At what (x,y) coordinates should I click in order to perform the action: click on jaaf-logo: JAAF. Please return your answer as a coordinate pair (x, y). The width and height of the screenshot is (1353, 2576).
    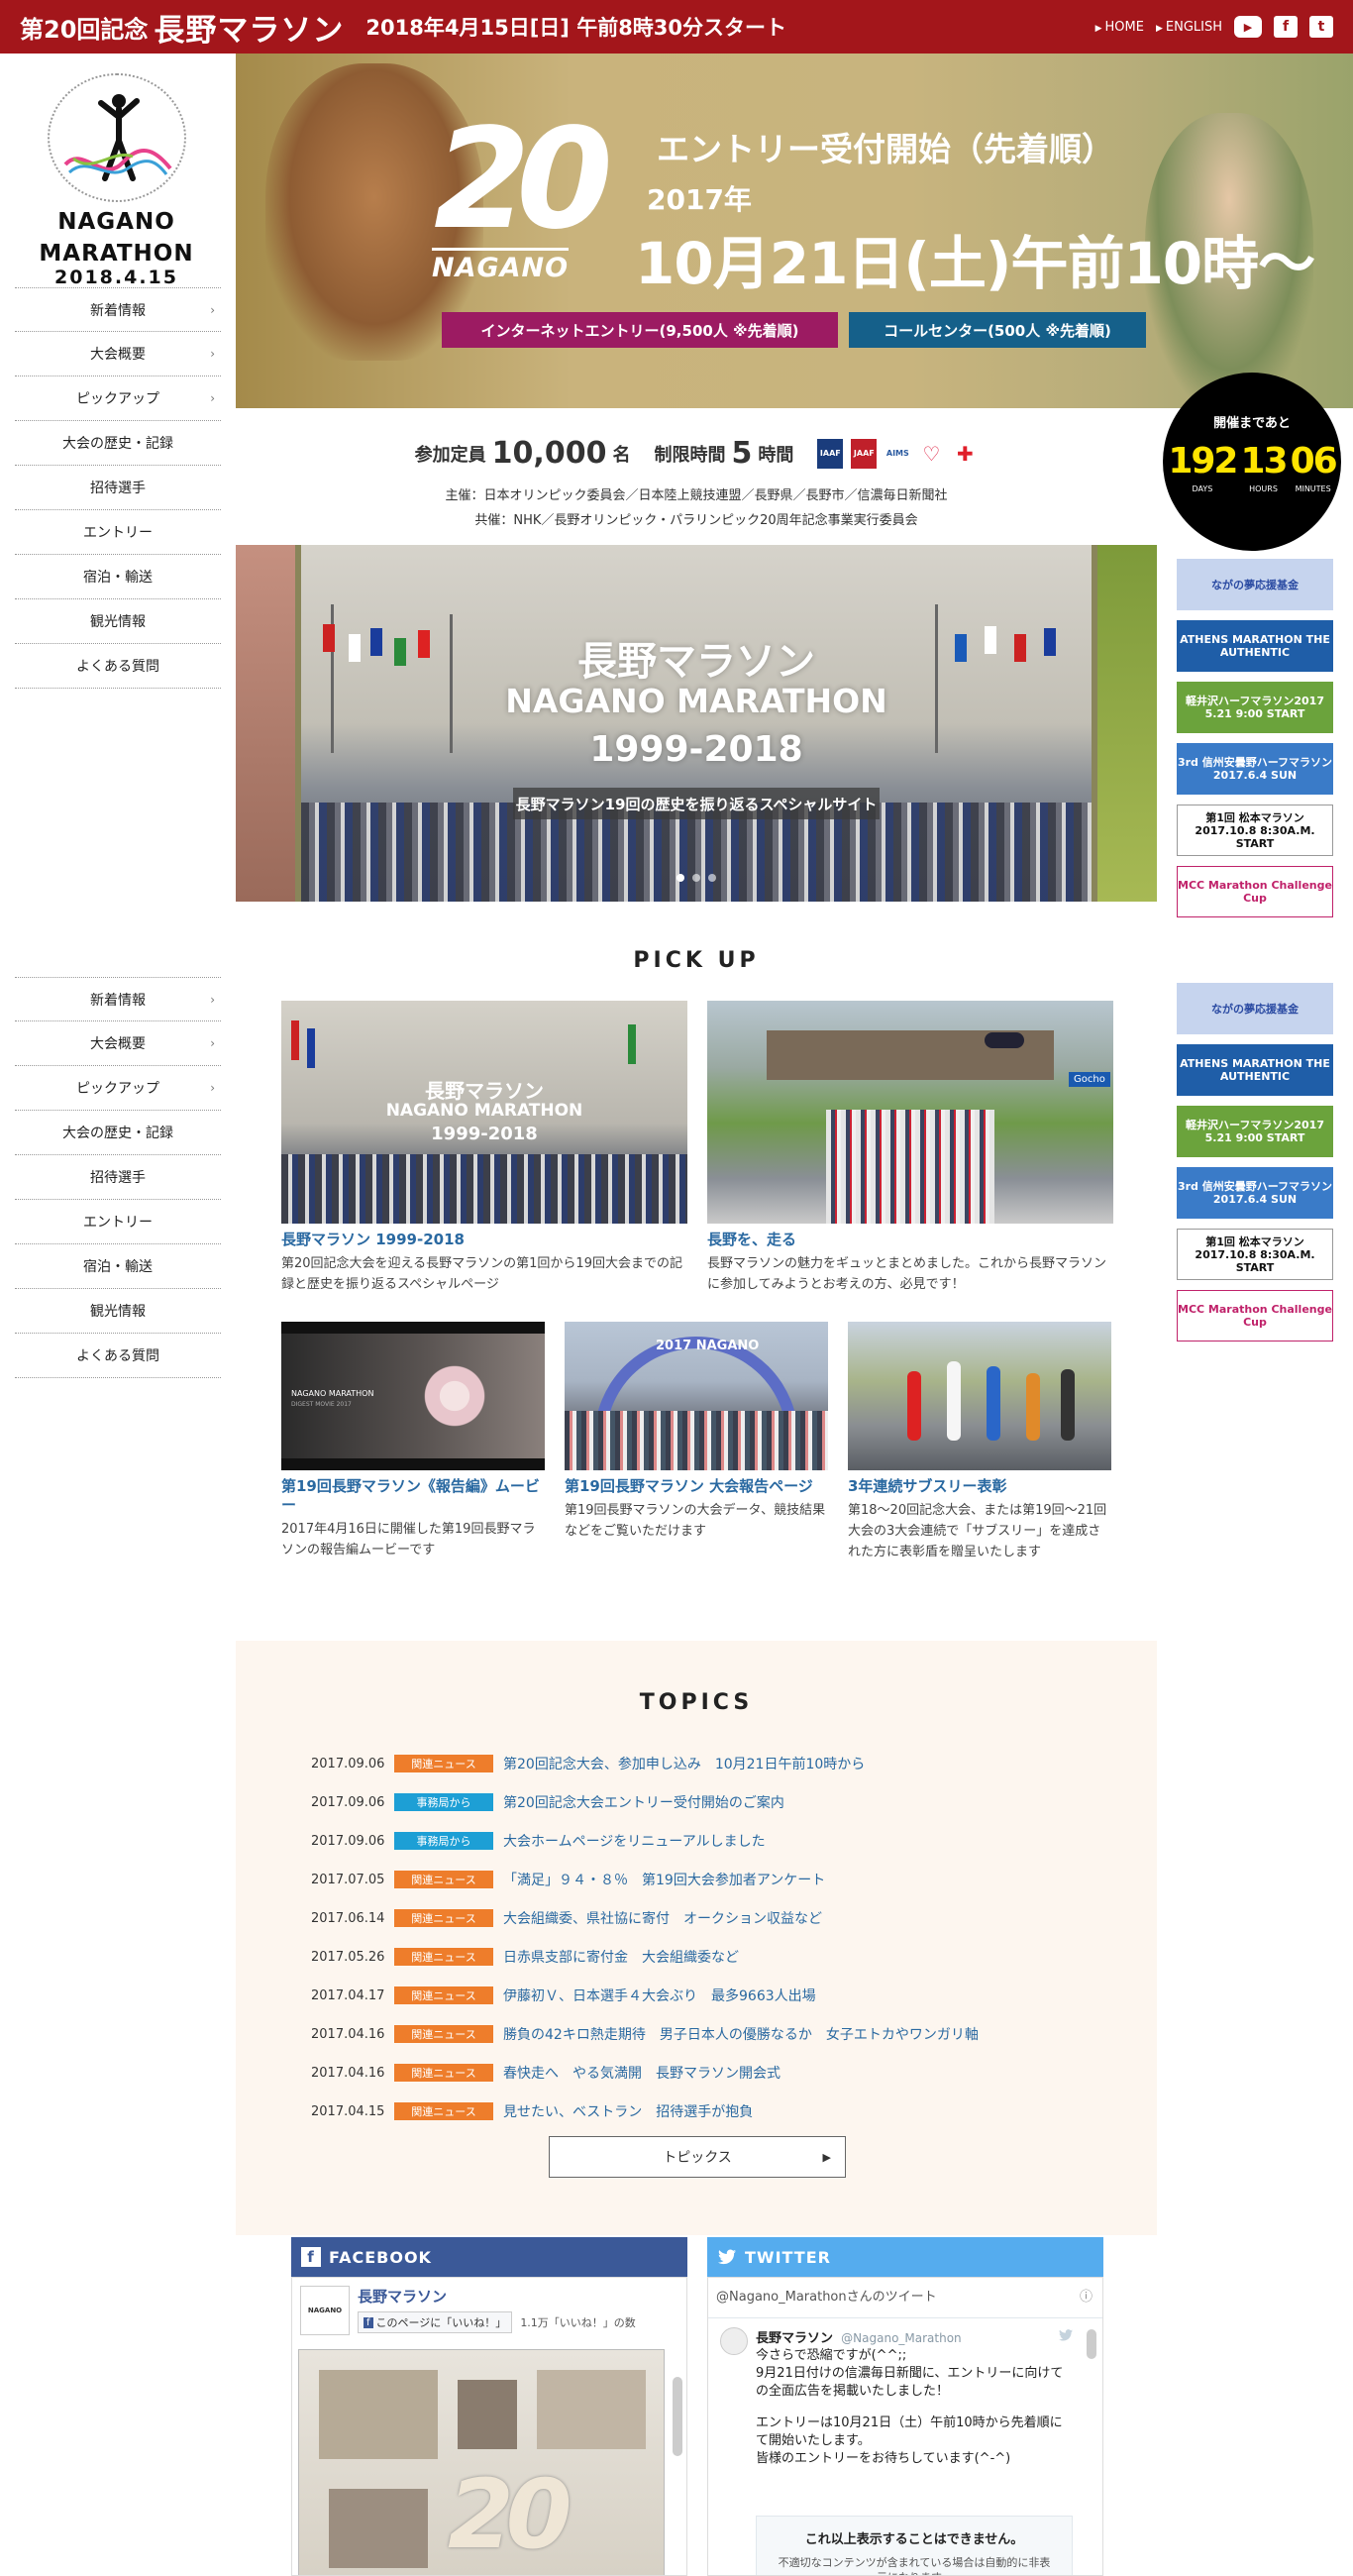
    Looking at the image, I should click on (864, 454).